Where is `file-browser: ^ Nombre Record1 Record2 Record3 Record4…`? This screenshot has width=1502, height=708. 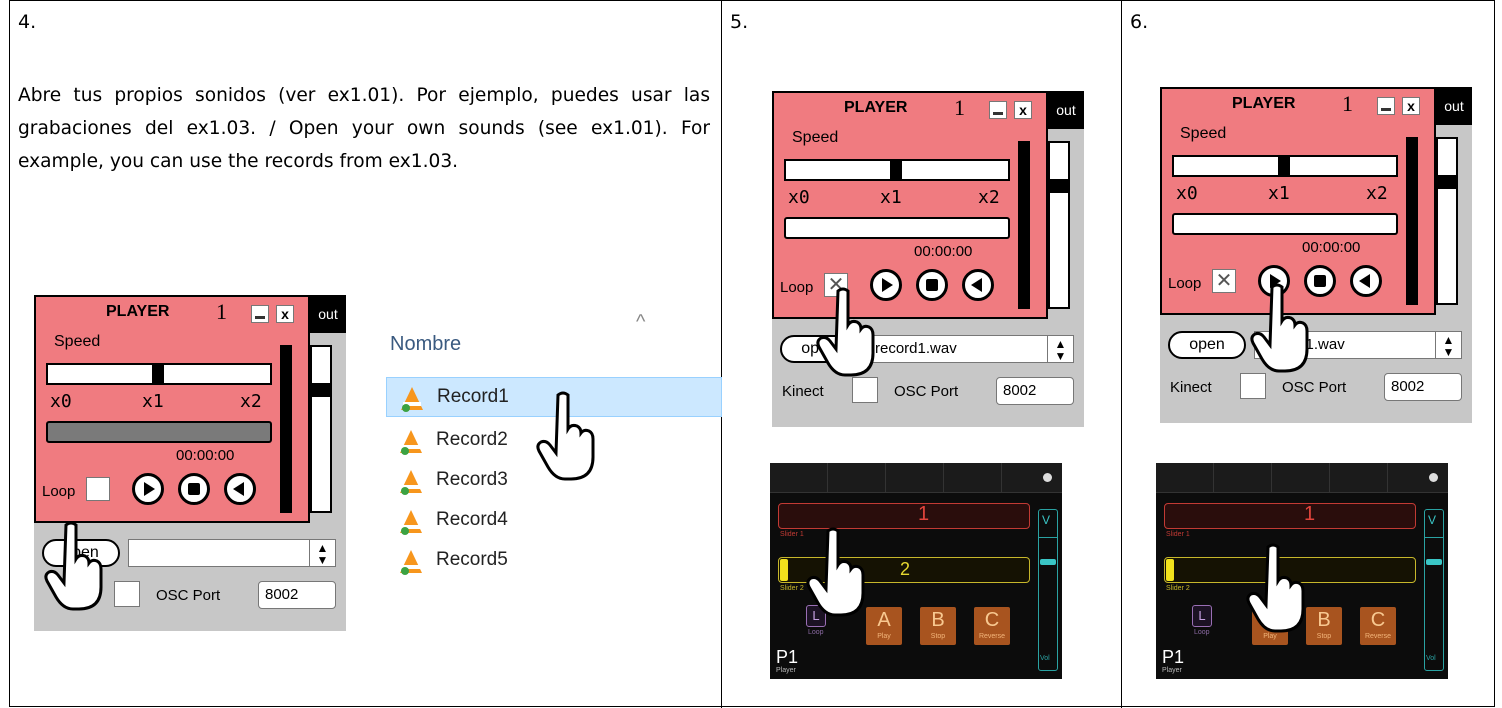 file-browser: ^ Nombre Record1 Record2 Record3 Record4… is located at coordinates (554, 447).